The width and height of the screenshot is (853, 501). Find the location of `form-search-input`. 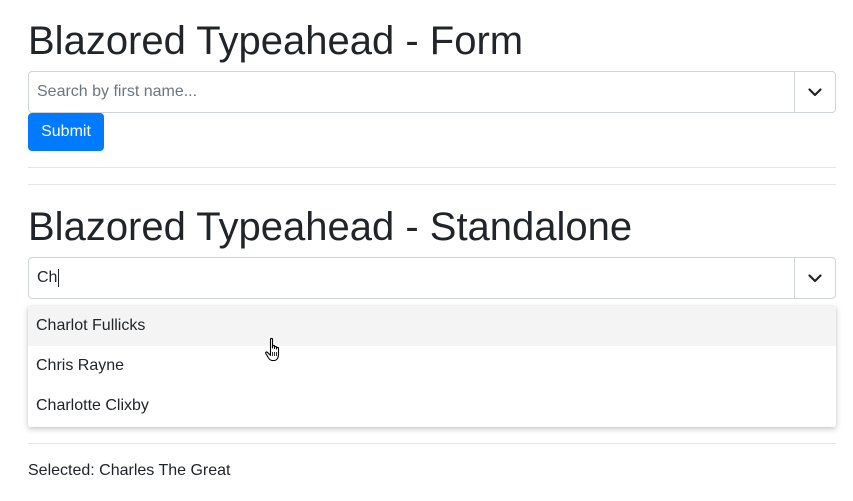

form-search-input is located at coordinates (411, 92).